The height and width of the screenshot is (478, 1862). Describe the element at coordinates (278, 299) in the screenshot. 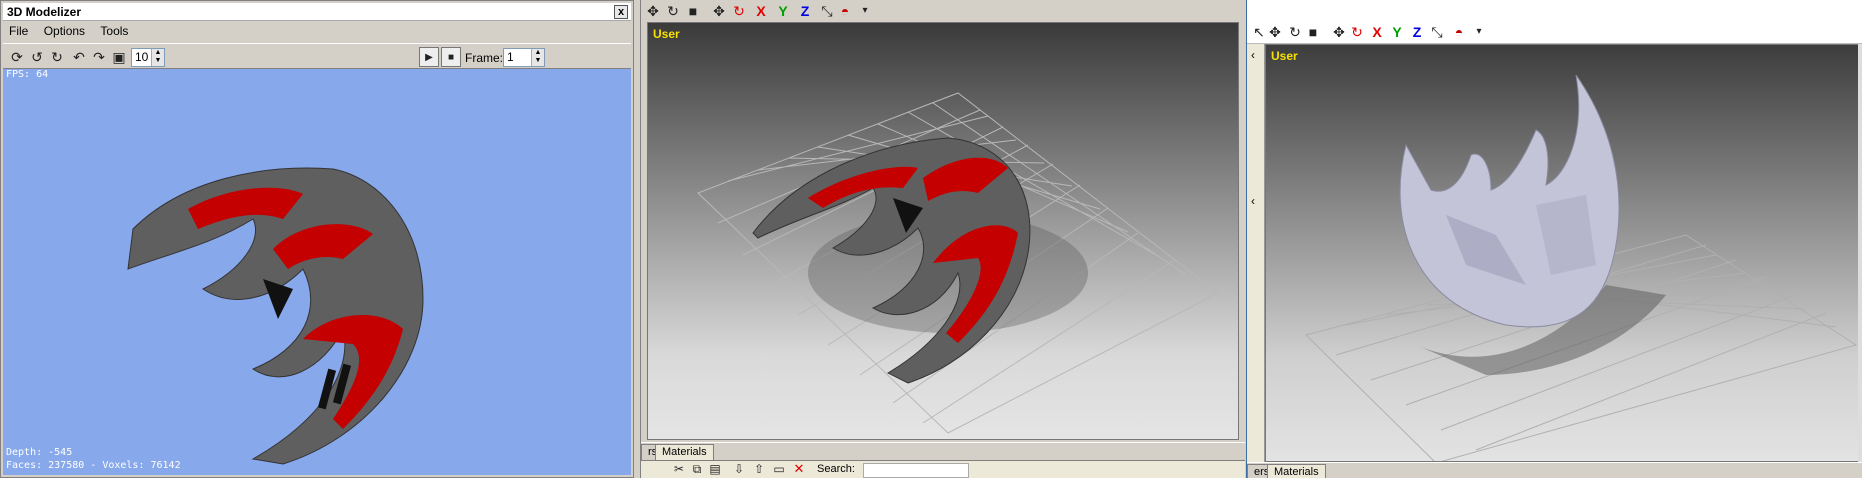

I see `black-wedge` at that location.